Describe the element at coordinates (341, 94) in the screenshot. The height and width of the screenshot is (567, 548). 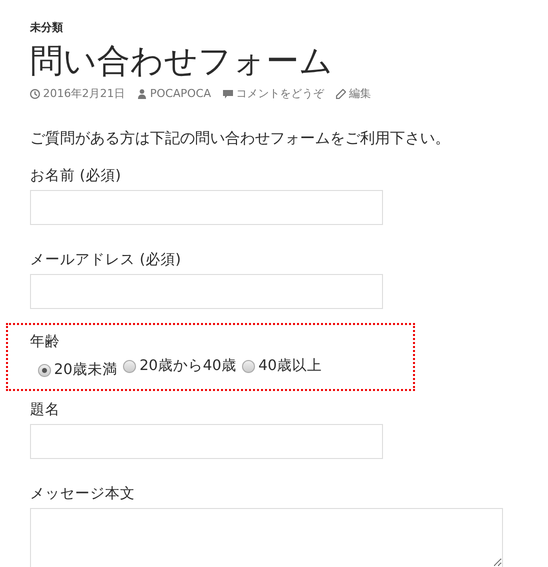
I see `pencil-icon` at that location.